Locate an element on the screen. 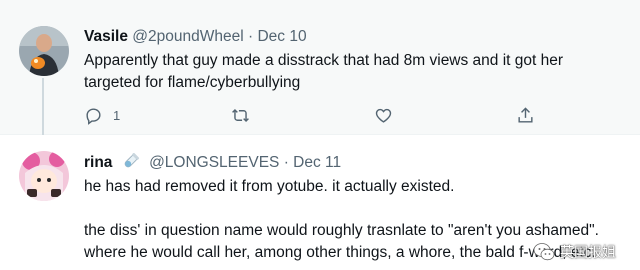  author-handle: @2poundWheel is located at coordinates (187, 36).